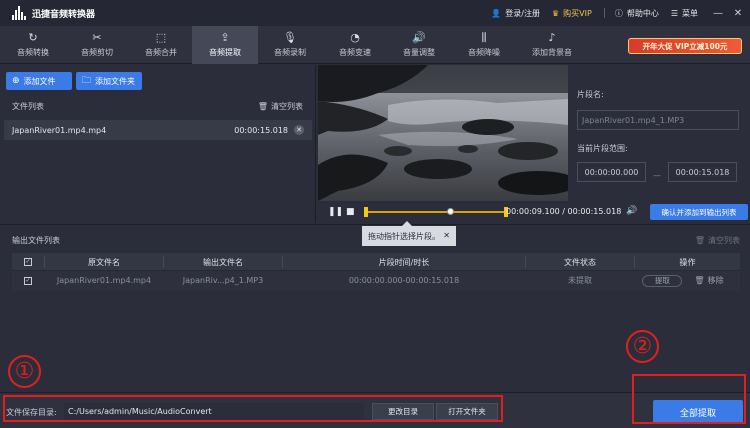 The height and width of the screenshot is (428, 750). I want to click on video-preview, so click(443, 133).